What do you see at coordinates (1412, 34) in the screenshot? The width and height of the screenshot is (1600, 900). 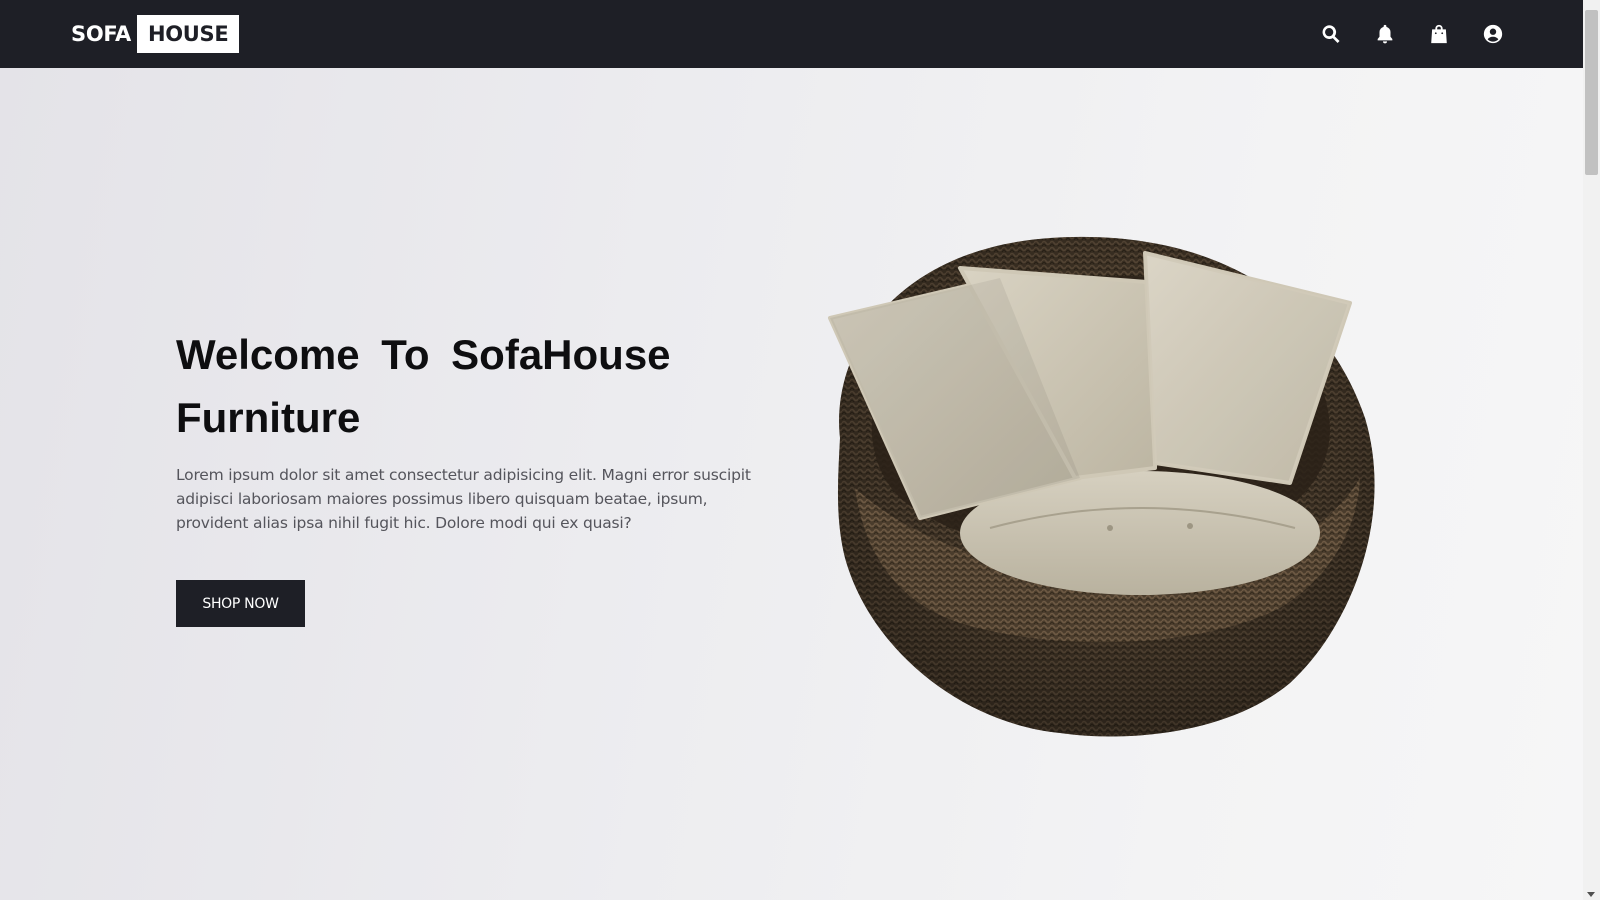 I see `nav-icon-group` at bounding box center [1412, 34].